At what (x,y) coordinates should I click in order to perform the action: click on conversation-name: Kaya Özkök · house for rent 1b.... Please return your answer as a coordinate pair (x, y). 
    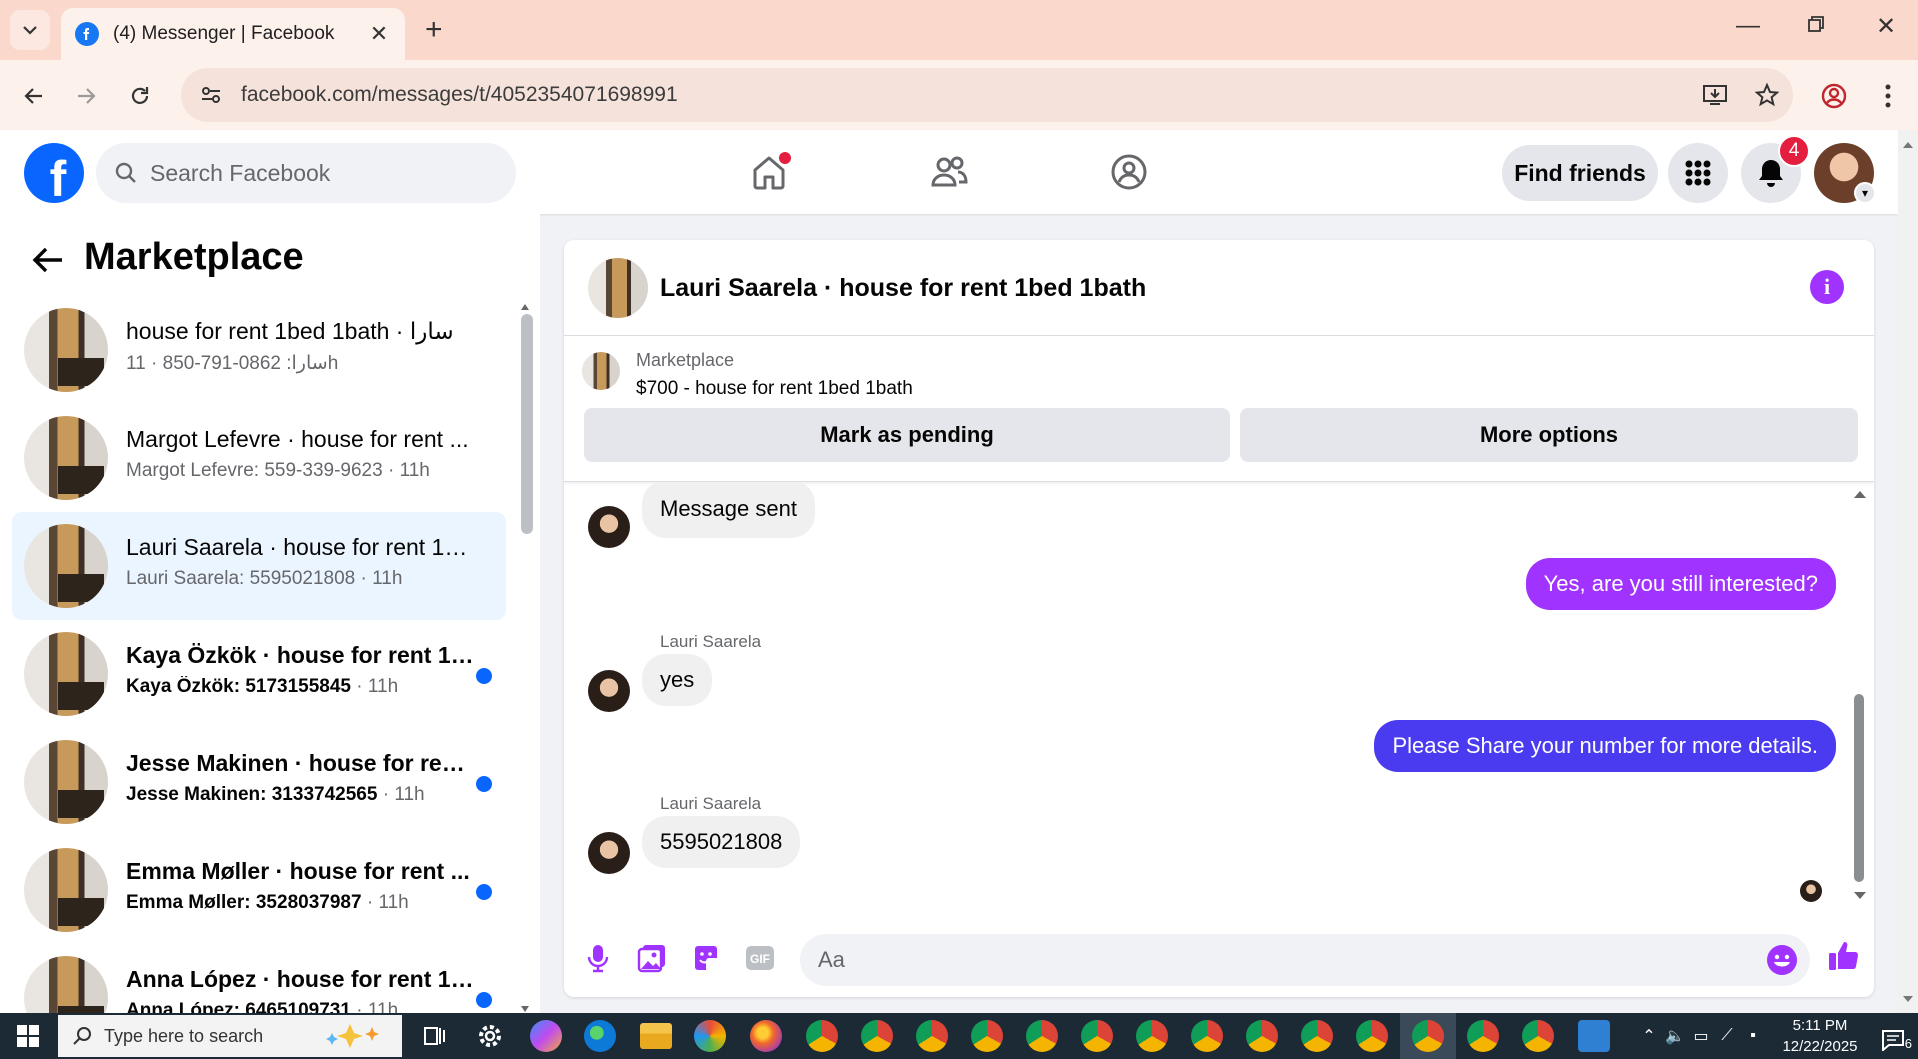
    Looking at the image, I should click on (301, 655).